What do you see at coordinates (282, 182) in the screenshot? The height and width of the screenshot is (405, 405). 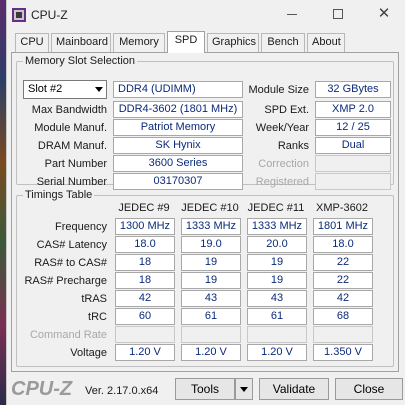 I see `registered-label: Registered` at bounding box center [282, 182].